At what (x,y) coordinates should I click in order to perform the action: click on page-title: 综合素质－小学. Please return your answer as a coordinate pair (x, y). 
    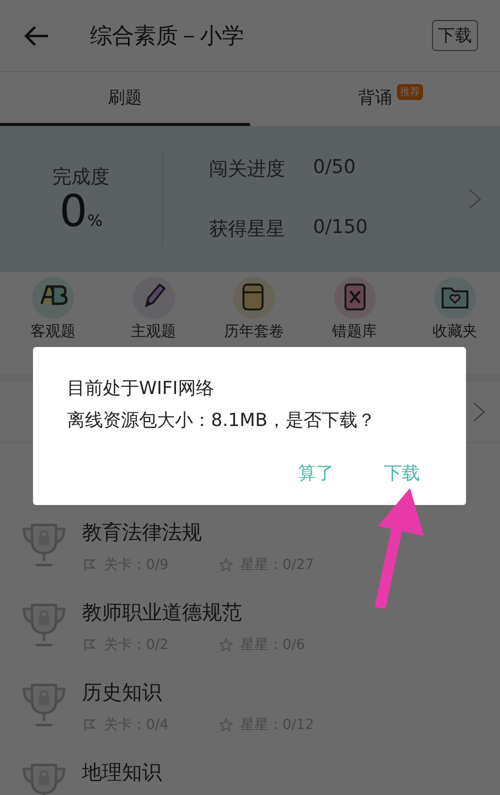
    Looking at the image, I should click on (167, 36).